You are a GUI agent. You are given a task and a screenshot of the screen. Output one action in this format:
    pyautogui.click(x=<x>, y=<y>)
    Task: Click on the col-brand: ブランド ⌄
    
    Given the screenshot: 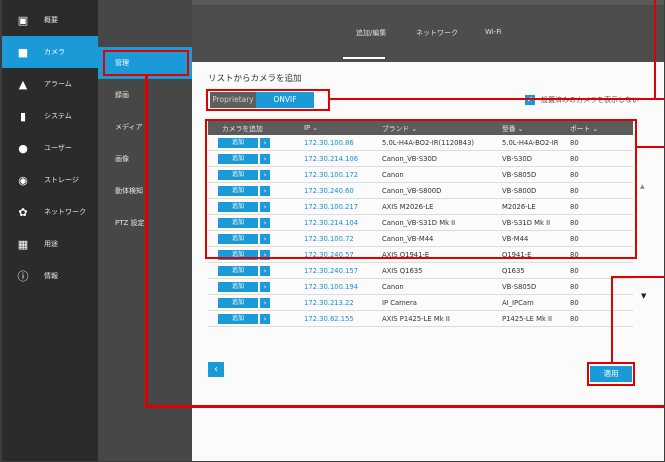 What is the action you would take?
    pyautogui.click(x=436, y=128)
    